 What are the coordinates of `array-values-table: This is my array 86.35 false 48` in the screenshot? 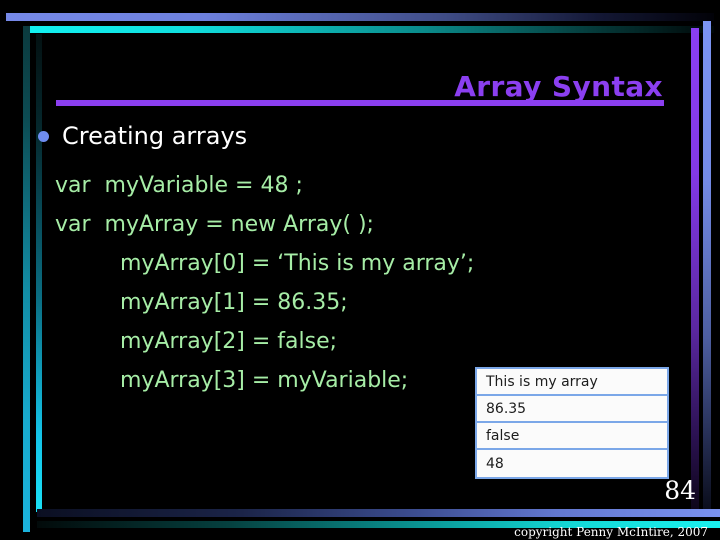 It's located at (572, 423).